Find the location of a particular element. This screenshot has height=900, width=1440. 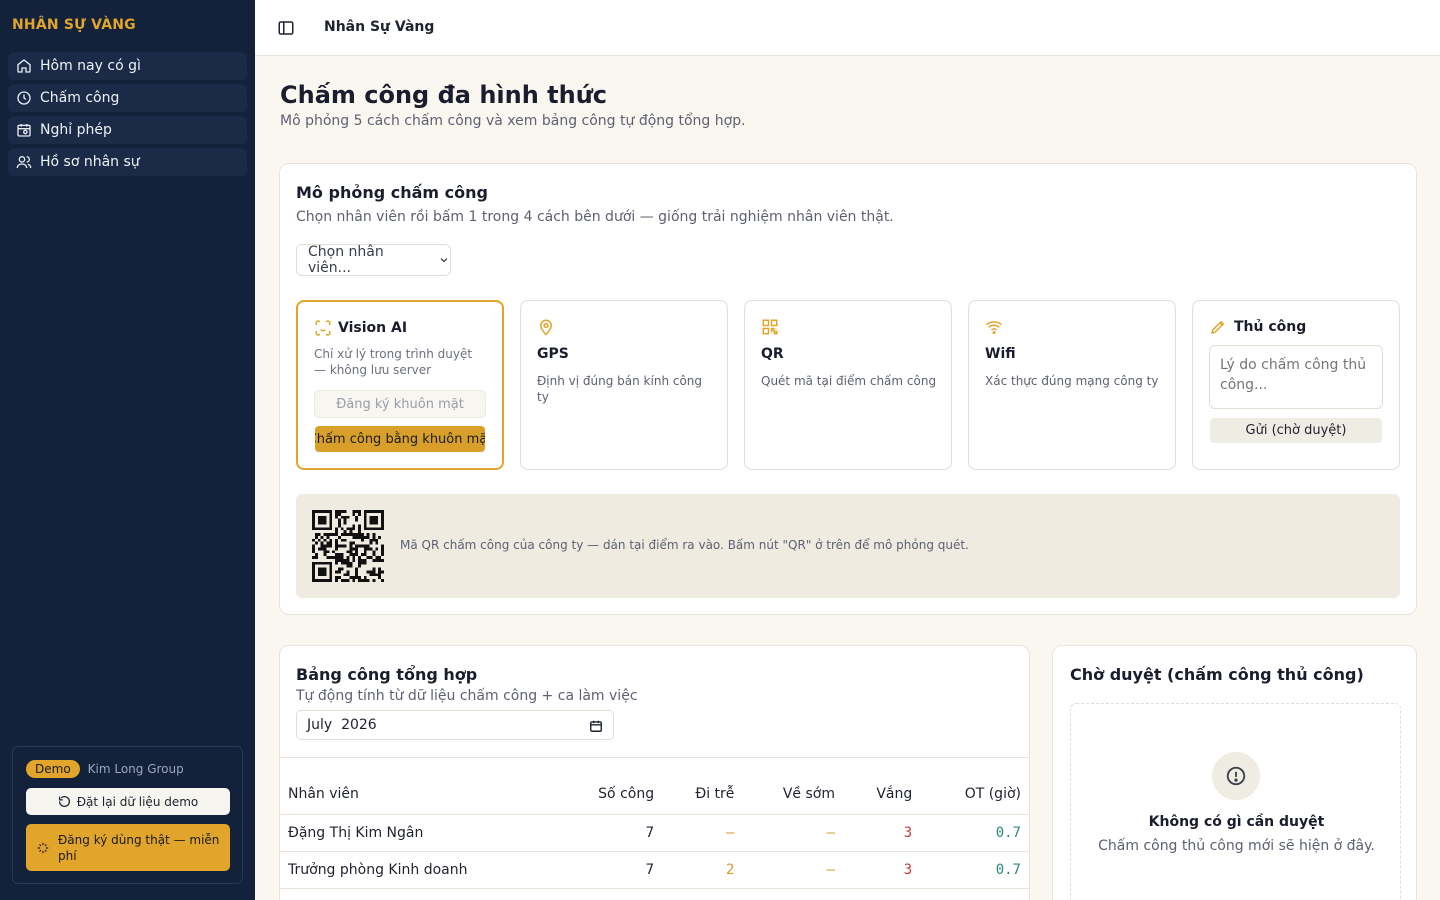

register-face-button: Đăng ký khuôn mặt is located at coordinates (400, 404).